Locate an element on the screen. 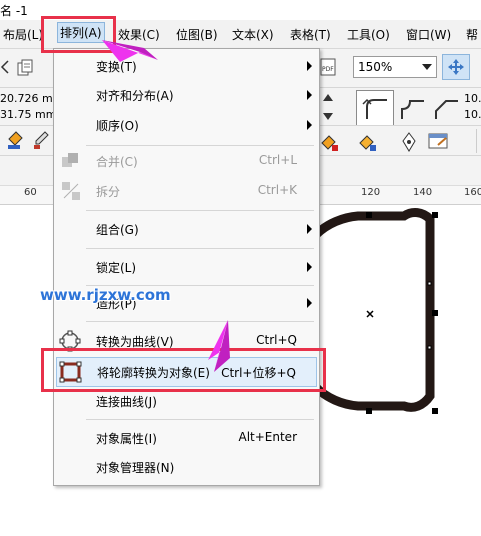  menu-item-combine: 合并(C) Ctrl+L is located at coordinates (186, 161).